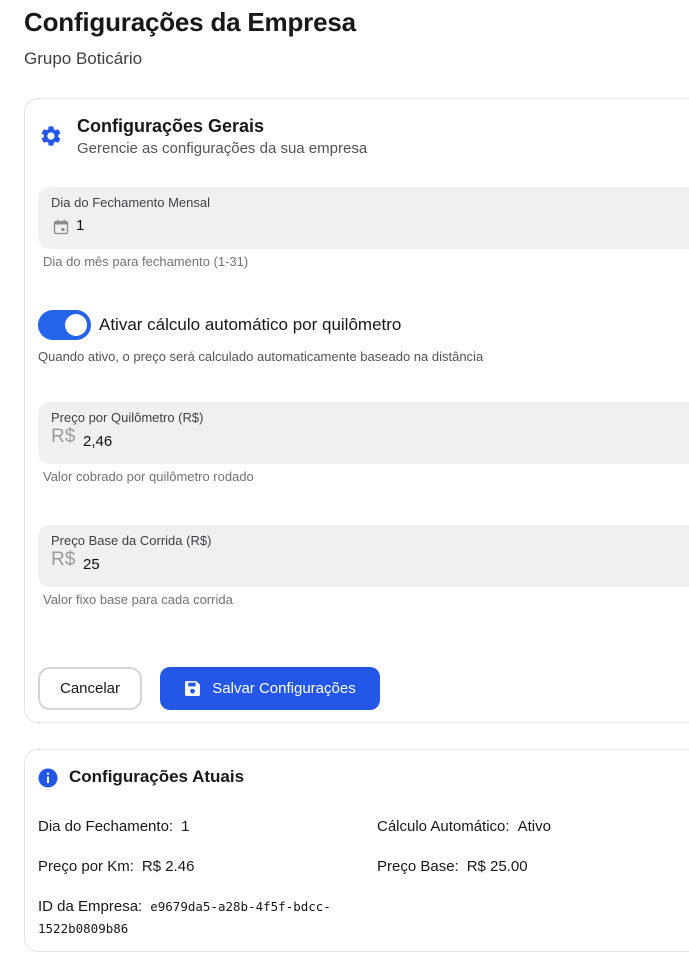  Describe the element at coordinates (190, 22) in the screenshot. I see `page-title: Configurações da Empresa` at that location.